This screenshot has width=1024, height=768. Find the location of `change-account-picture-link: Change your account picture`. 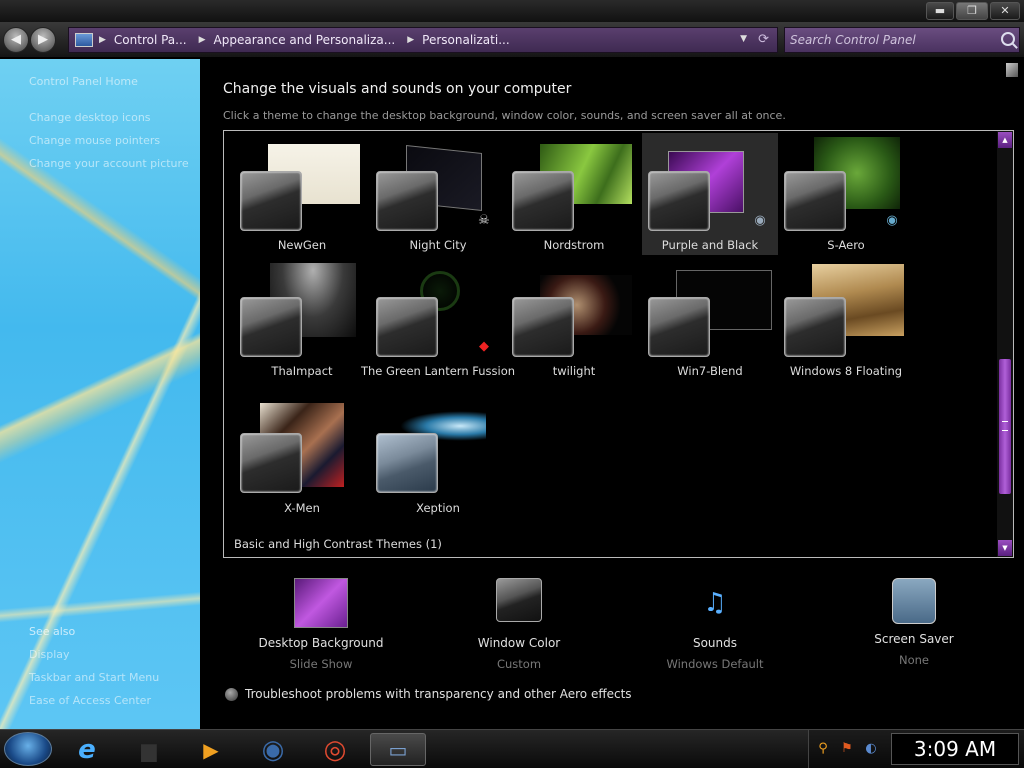

change-account-picture-link: Change your account picture is located at coordinates (109, 163).